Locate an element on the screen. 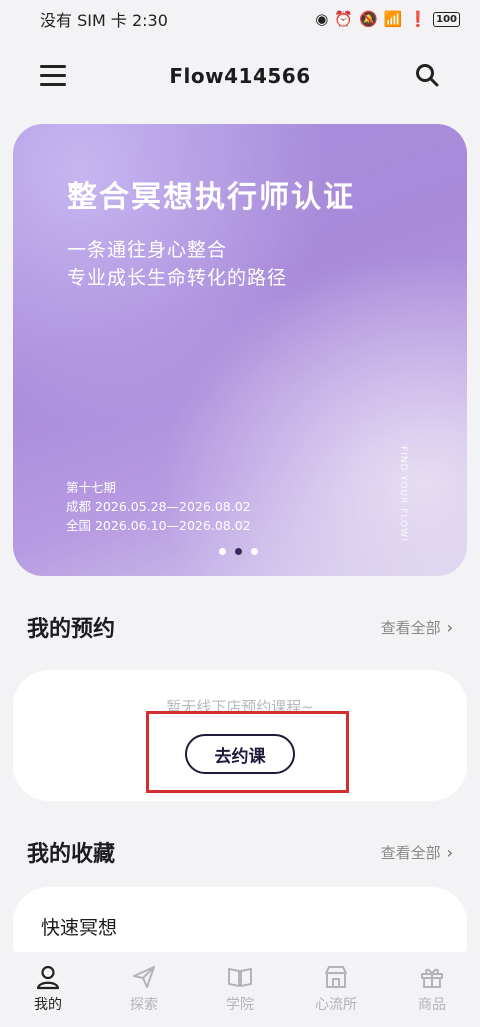  hamburger-menu-icon is located at coordinates (53, 76).